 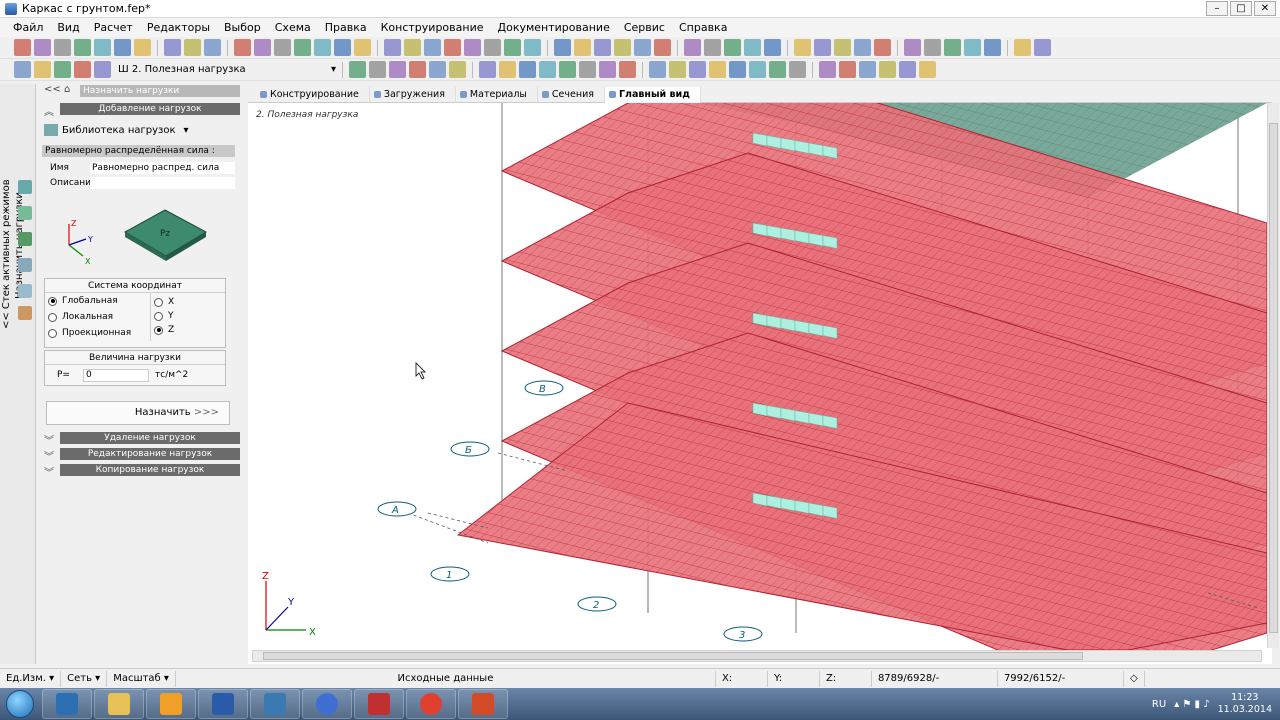 I want to click on description-field, so click(x=162, y=183).